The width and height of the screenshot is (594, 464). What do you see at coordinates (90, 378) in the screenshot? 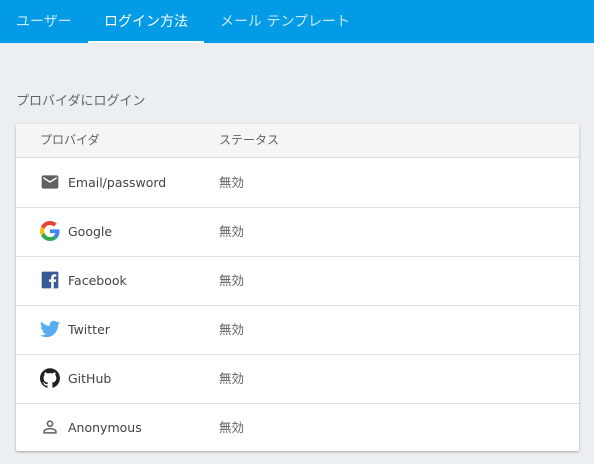
I see `provider-name: GitHub` at bounding box center [90, 378].